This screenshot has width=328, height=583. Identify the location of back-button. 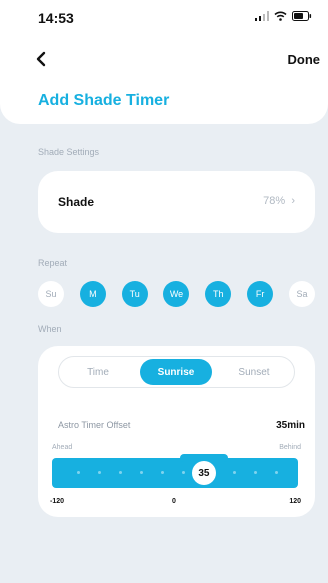
(42, 59).